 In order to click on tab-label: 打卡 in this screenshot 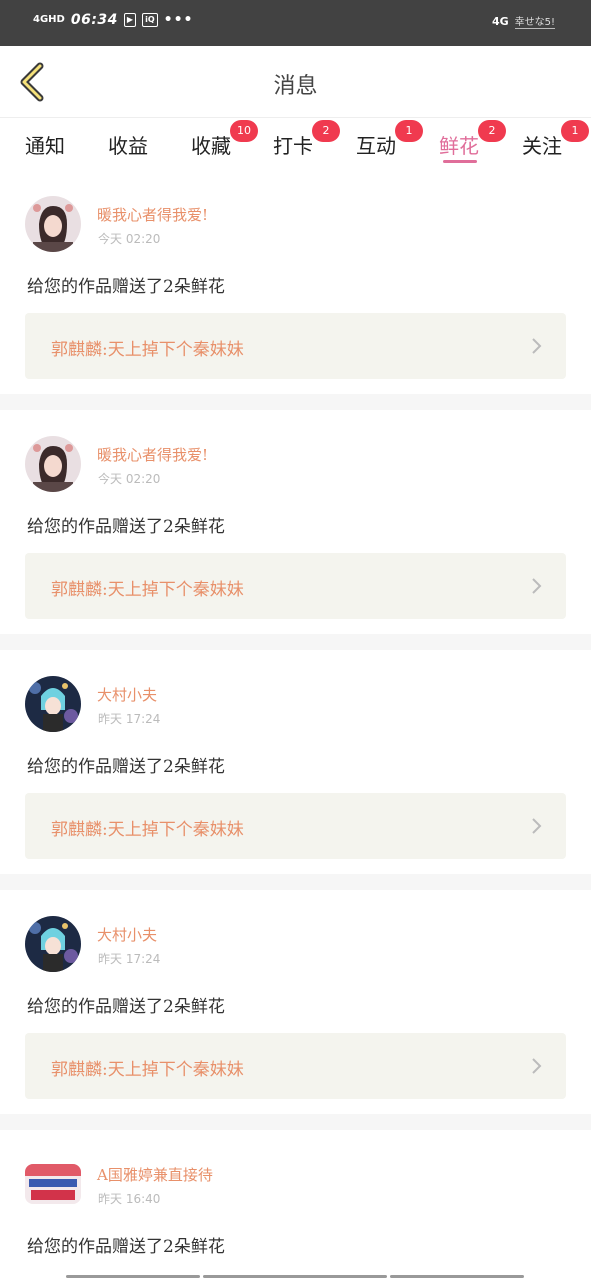, I will do `click(293, 146)`.